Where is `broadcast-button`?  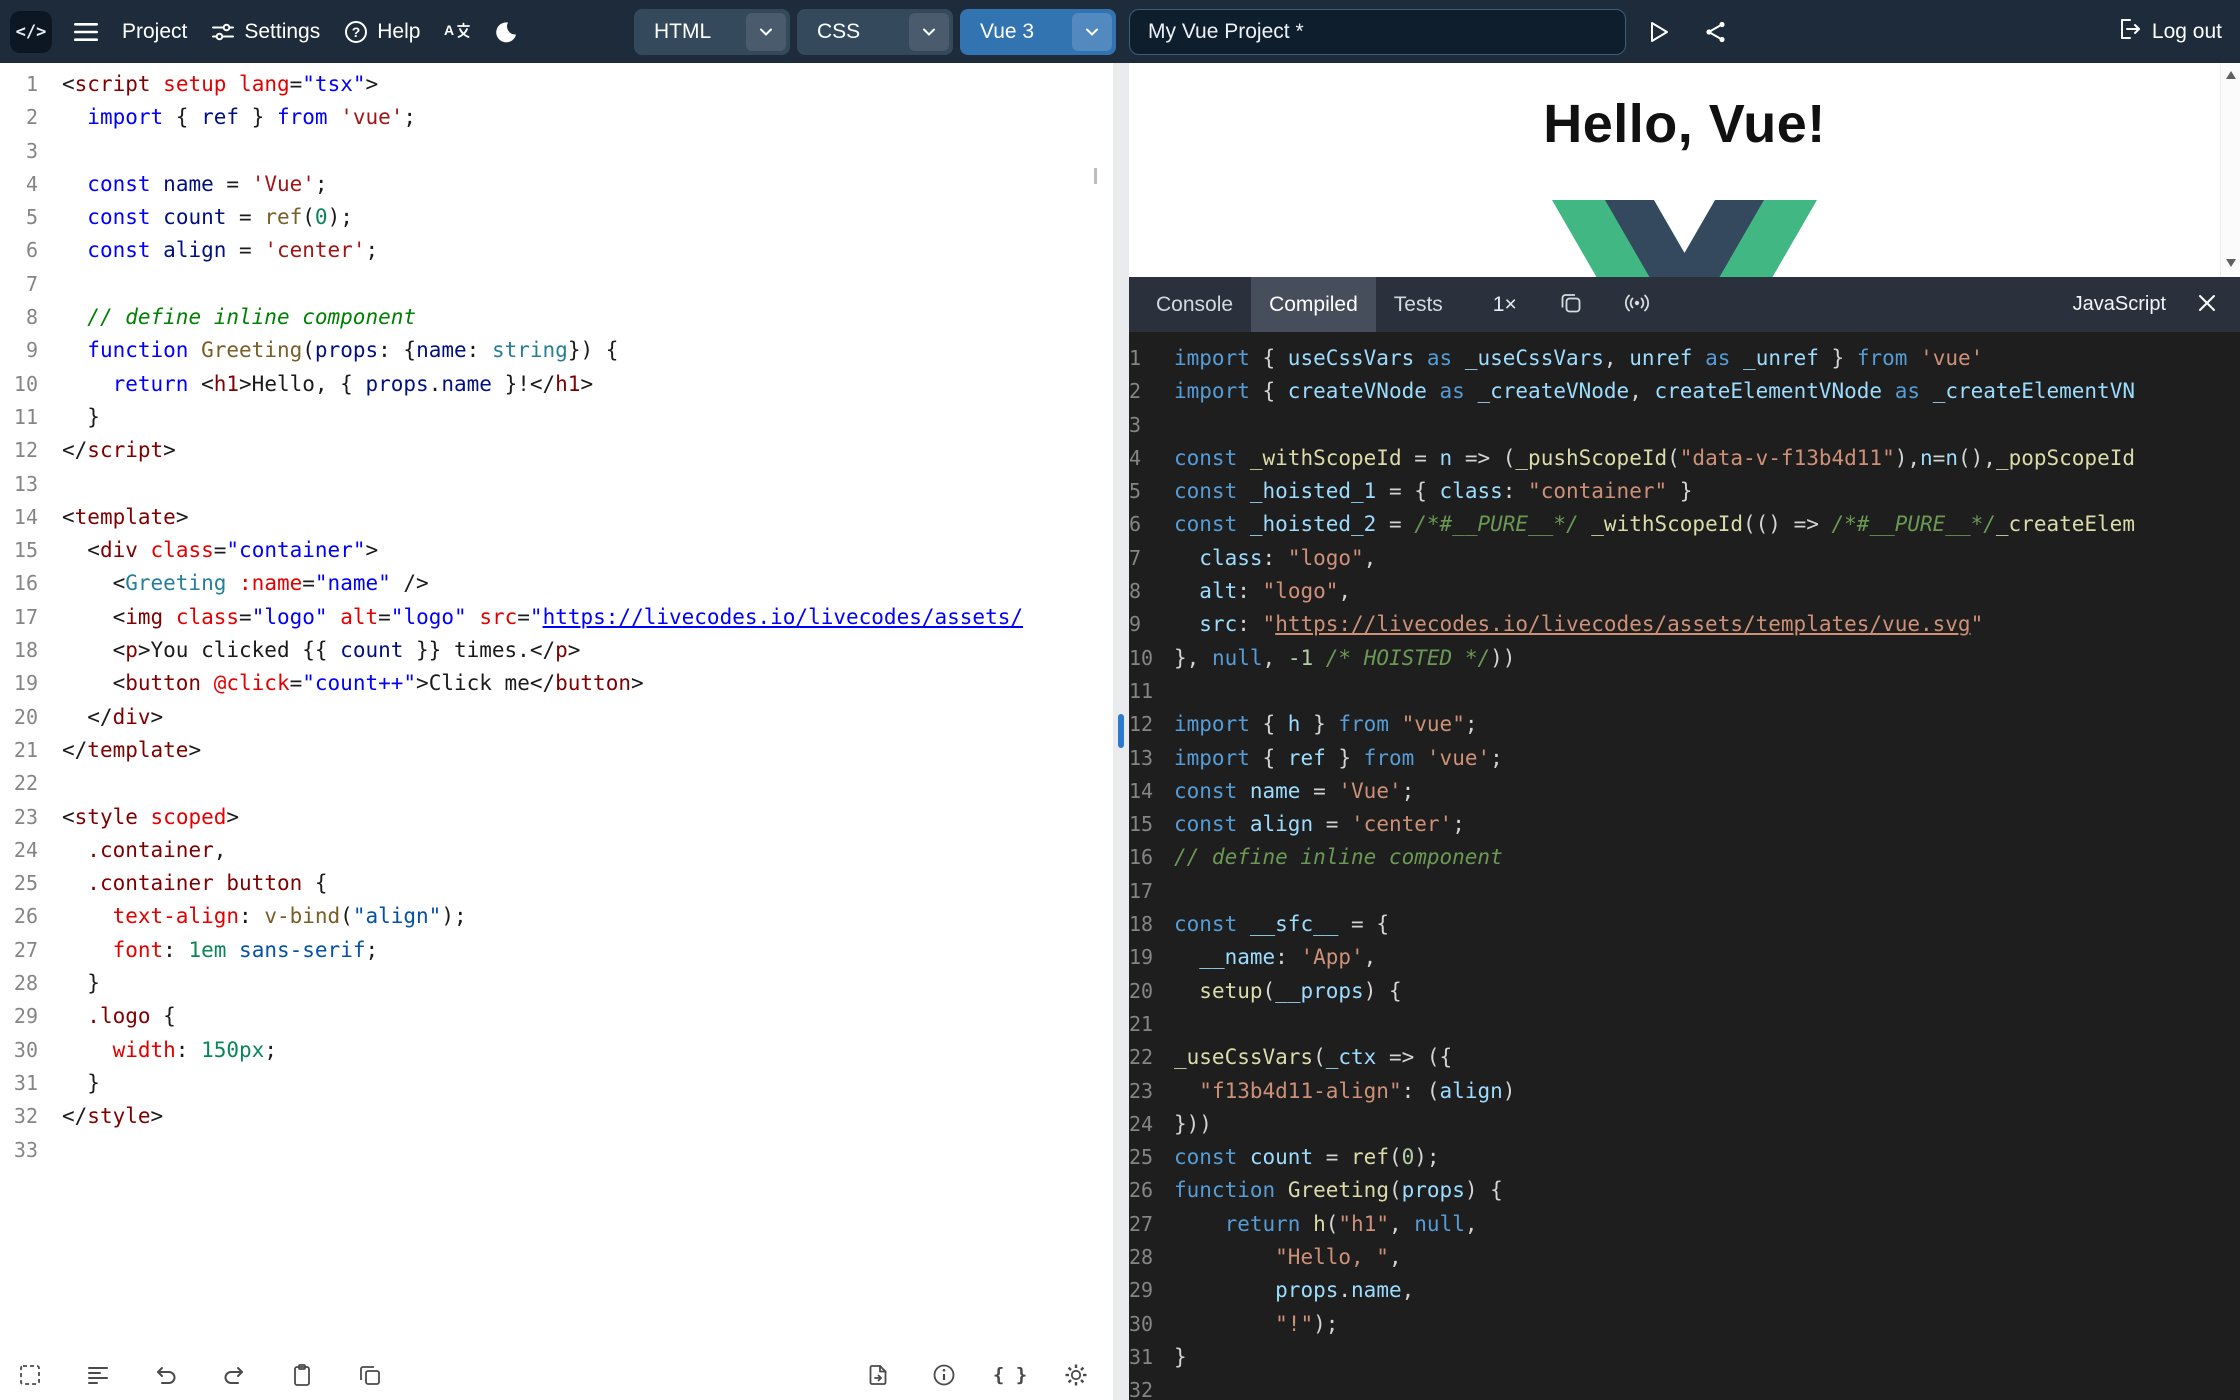
broadcast-button is located at coordinates (1637, 305).